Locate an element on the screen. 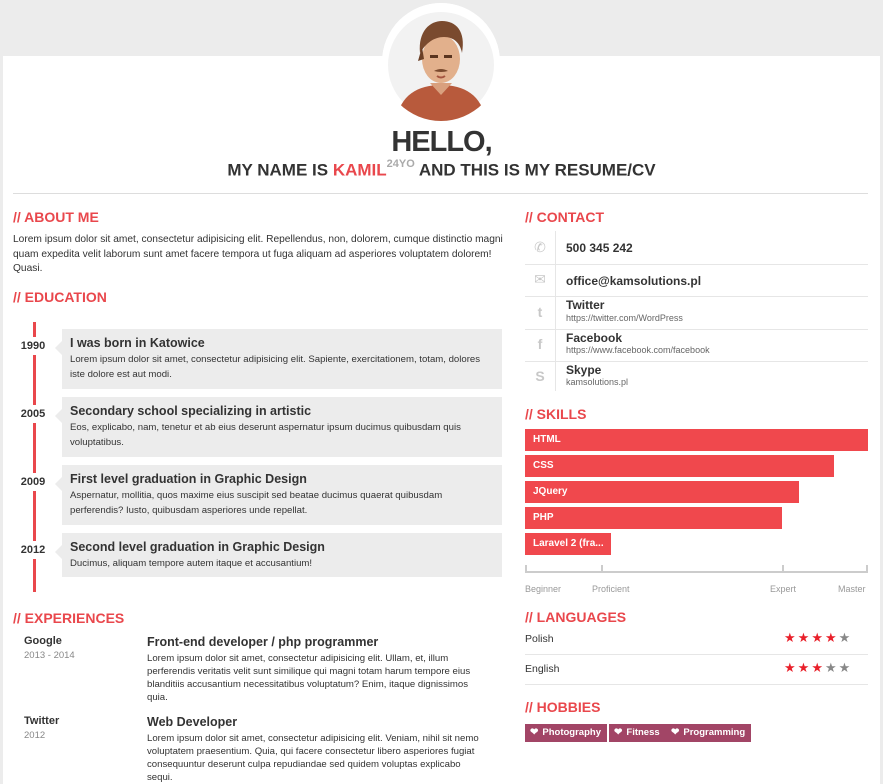  age-superscript: 24YO is located at coordinates (400, 164).